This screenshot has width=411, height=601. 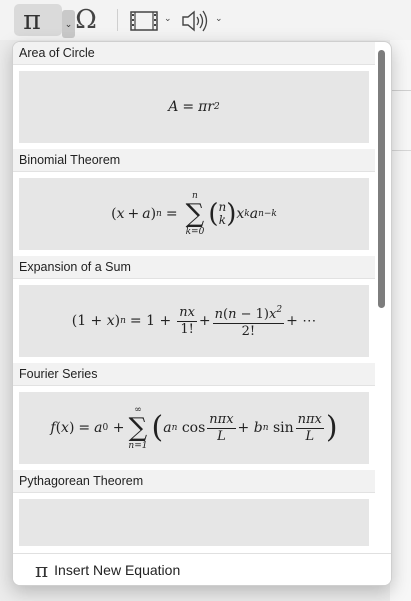 What do you see at coordinates (44, 21) in the screenshot?
I see `equation-button: π ⌄` at bounding box center [44, 21].